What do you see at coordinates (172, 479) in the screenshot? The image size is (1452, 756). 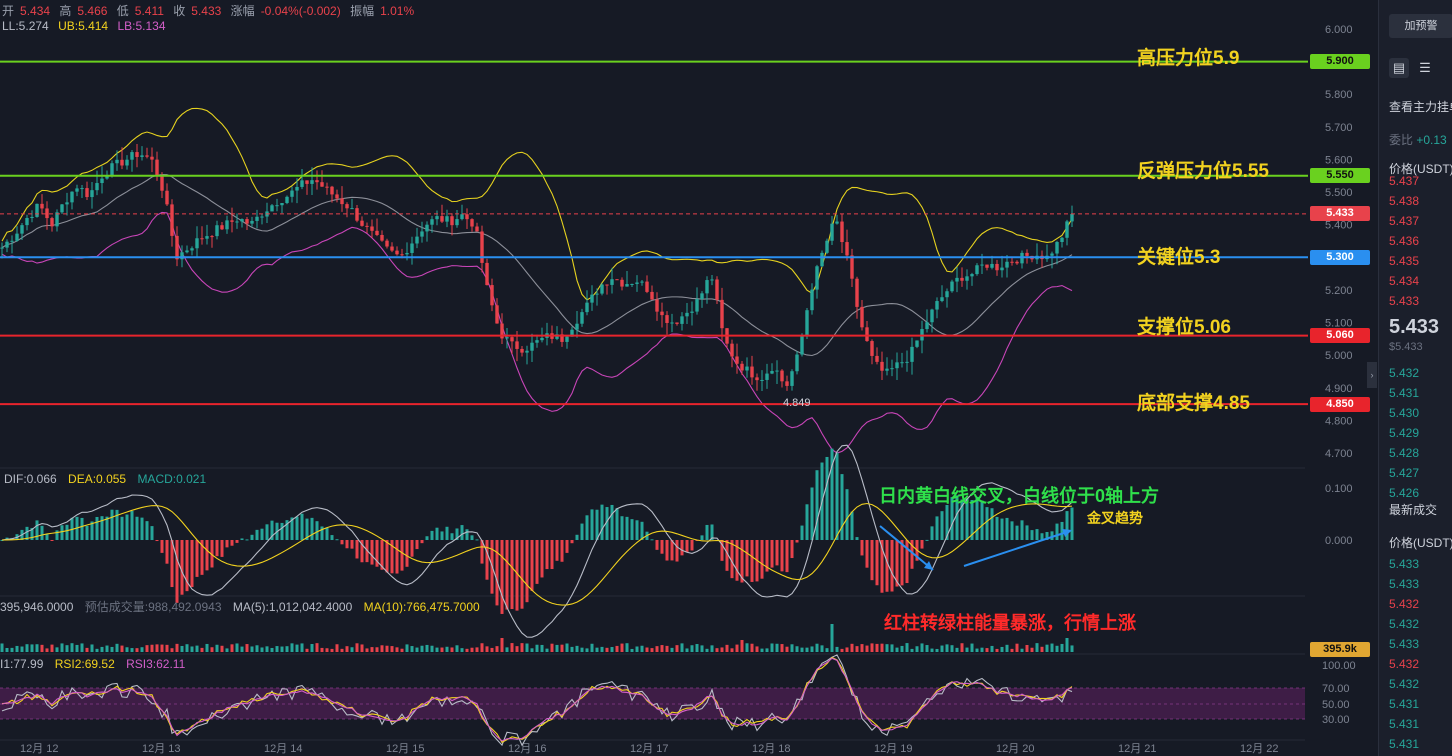 I see `macd-value: MACD:0.021` at bounding box center [172, 479].